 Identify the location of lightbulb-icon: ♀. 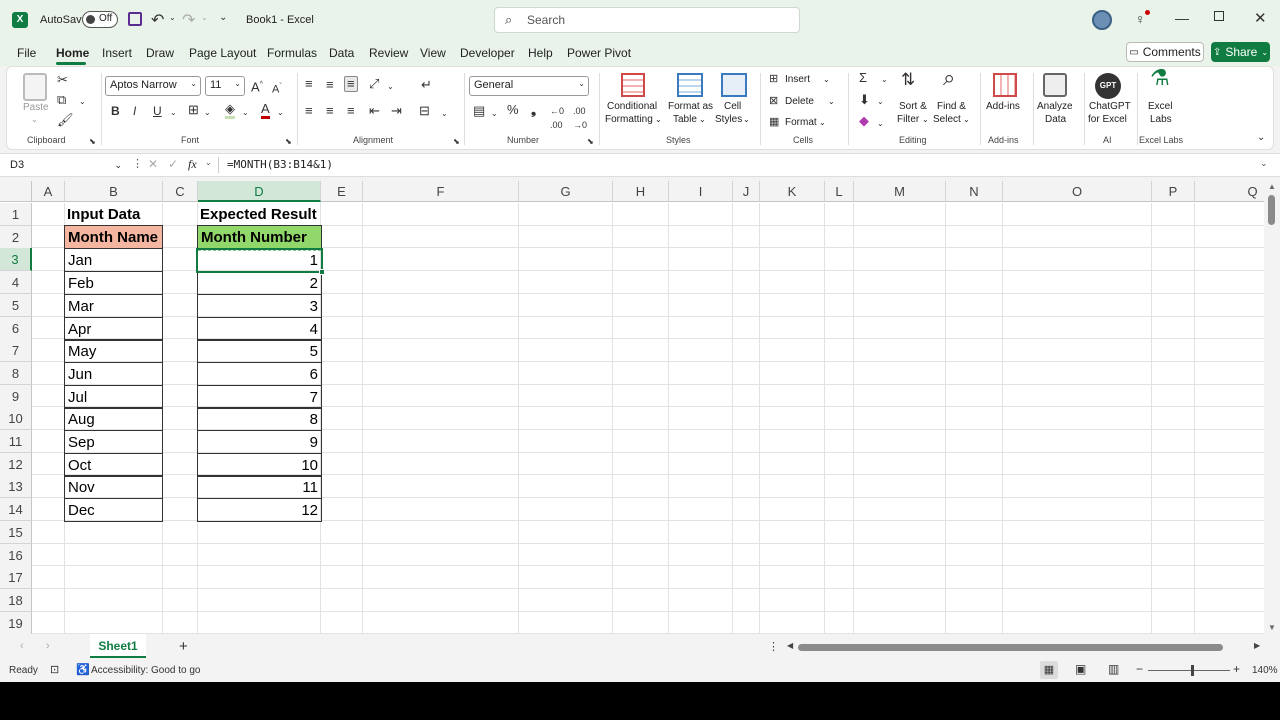
(1140, 19).